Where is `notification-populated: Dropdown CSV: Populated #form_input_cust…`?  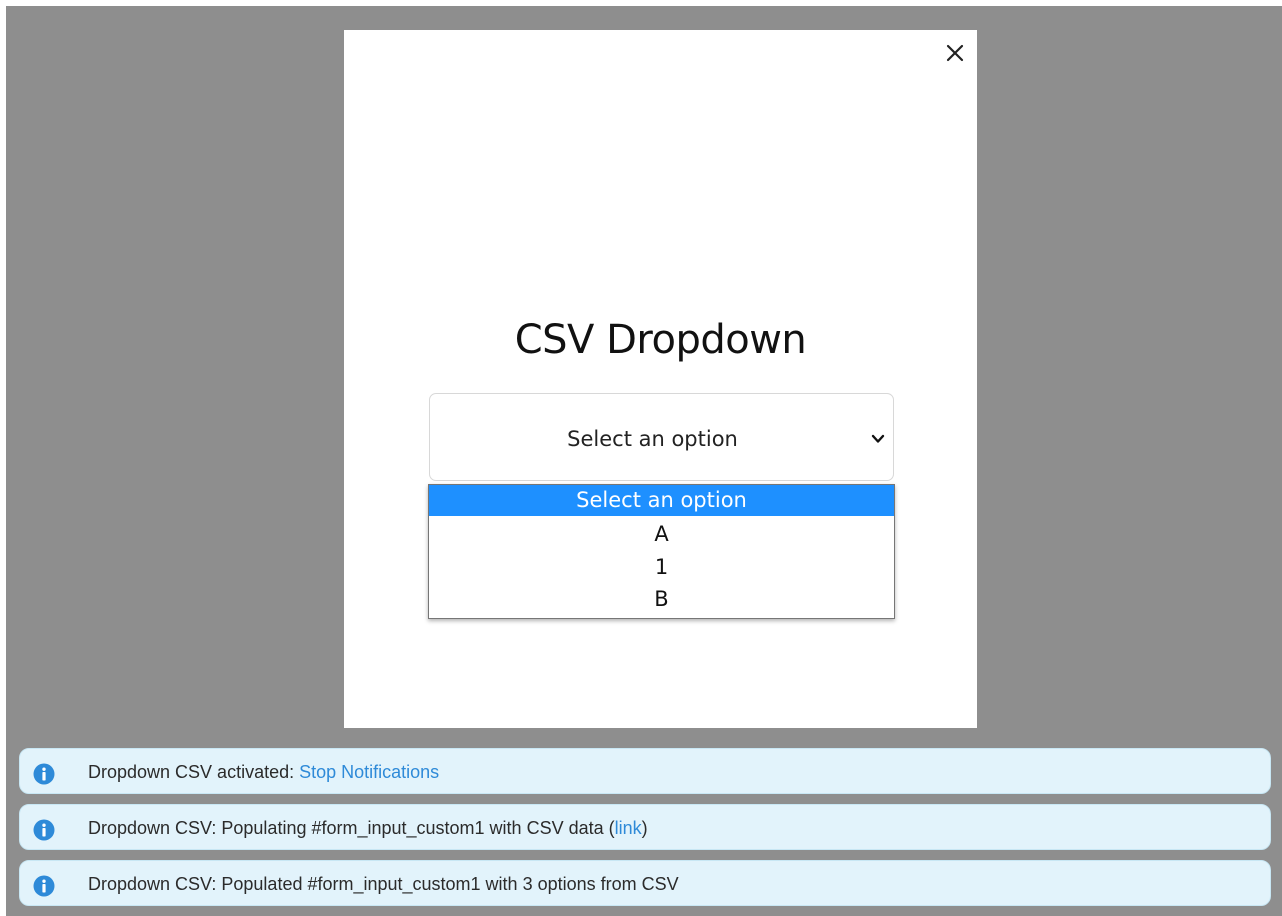
notification-populated: Dropdown CSV: Populated #form_input_cust… is located at coordinates (645, 883).